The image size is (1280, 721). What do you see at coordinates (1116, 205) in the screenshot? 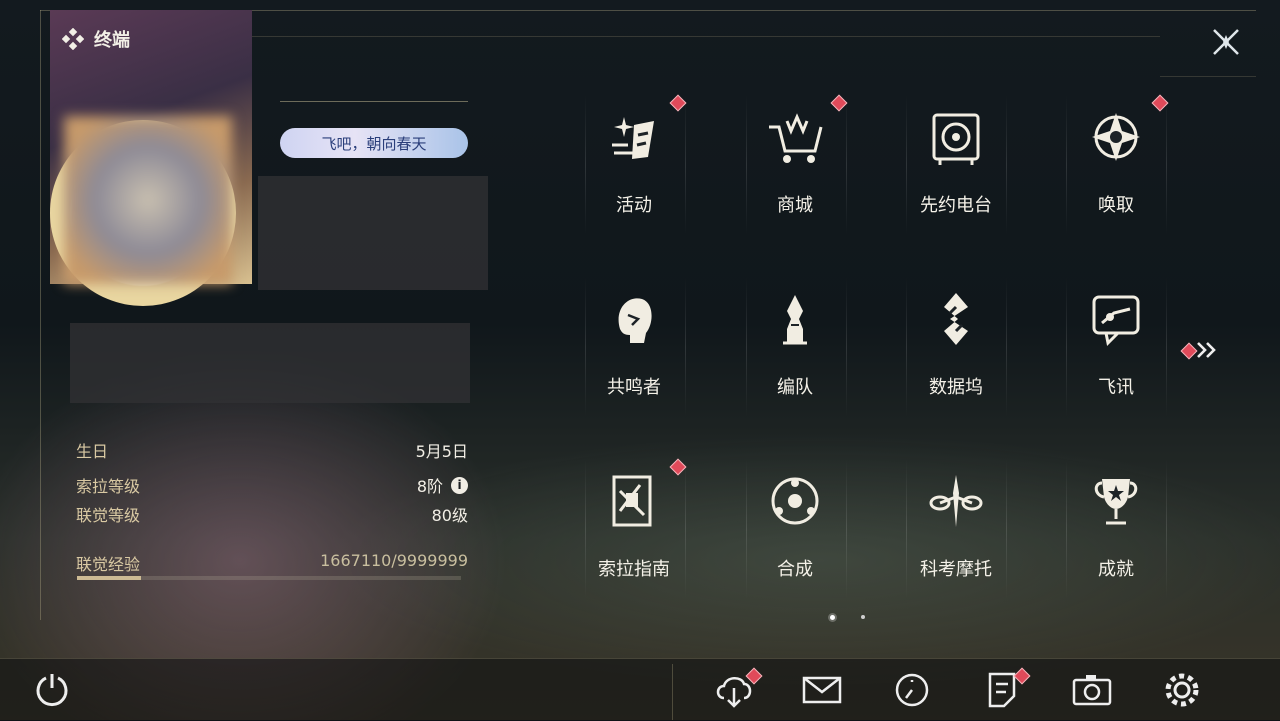
I see `menu-tile-label: 唤取` at bounding box center [1116, 205].